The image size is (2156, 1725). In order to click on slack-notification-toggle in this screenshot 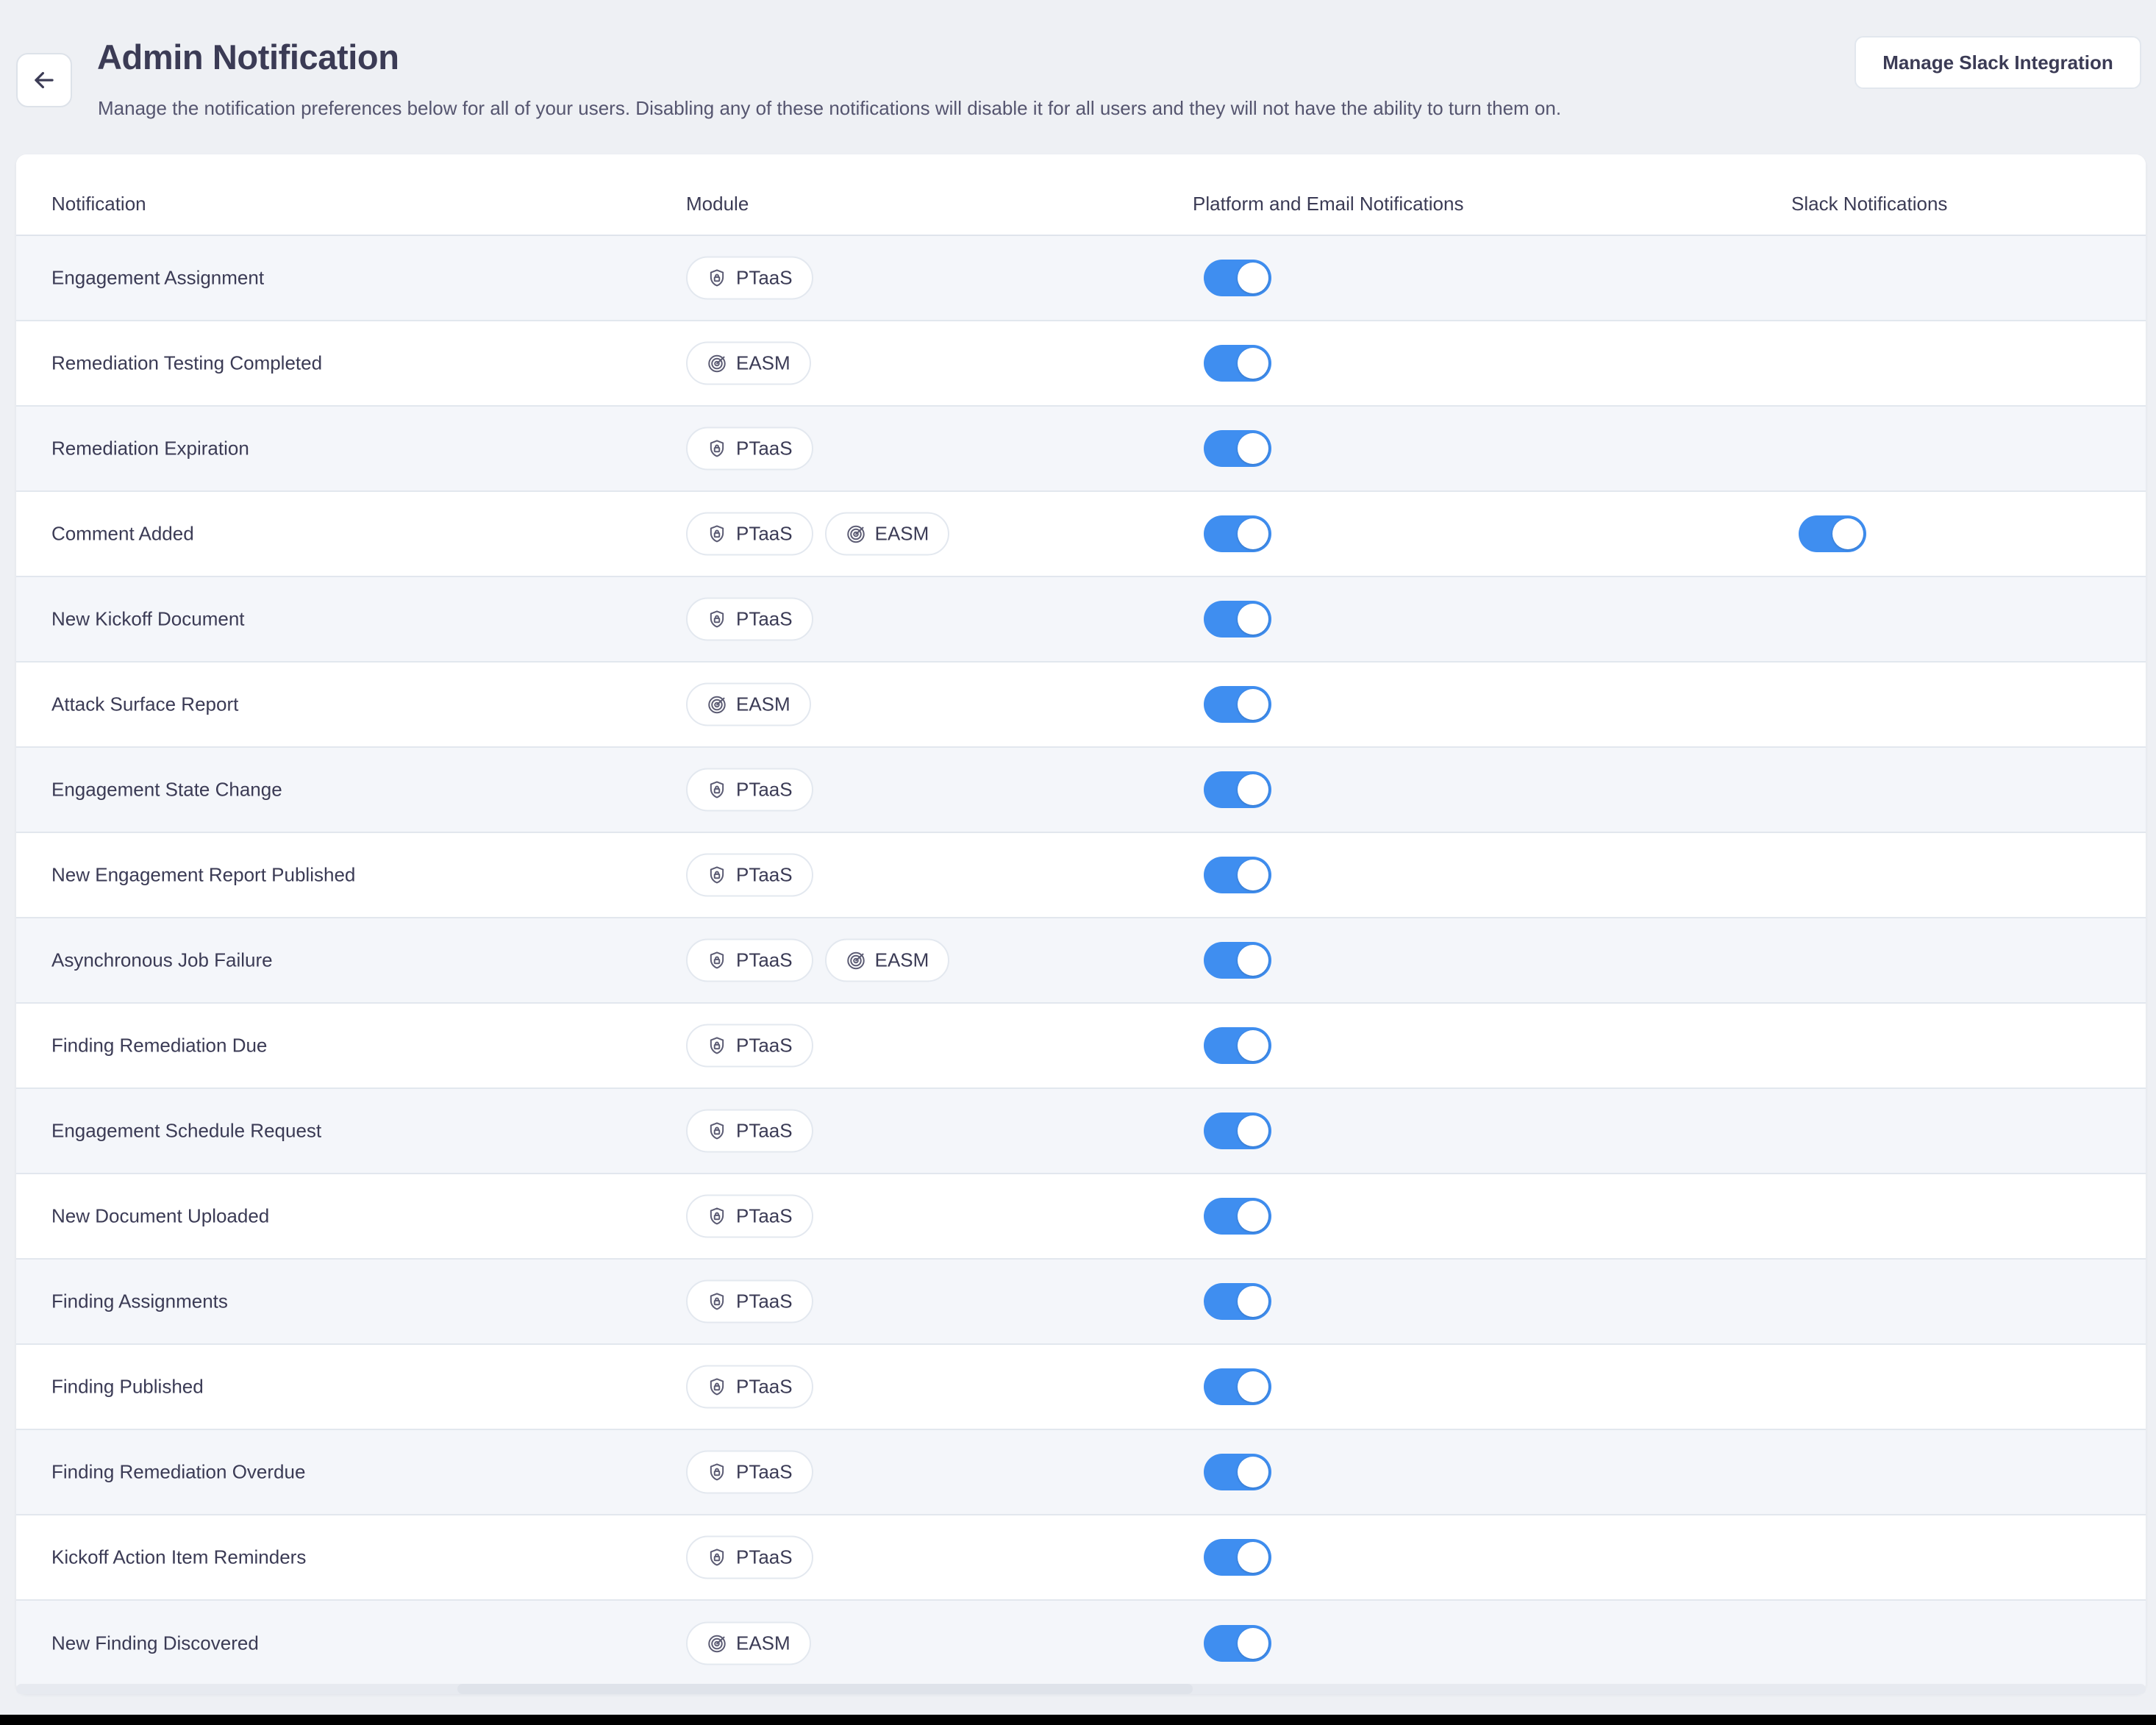, I will do `click(1833, 534)`.